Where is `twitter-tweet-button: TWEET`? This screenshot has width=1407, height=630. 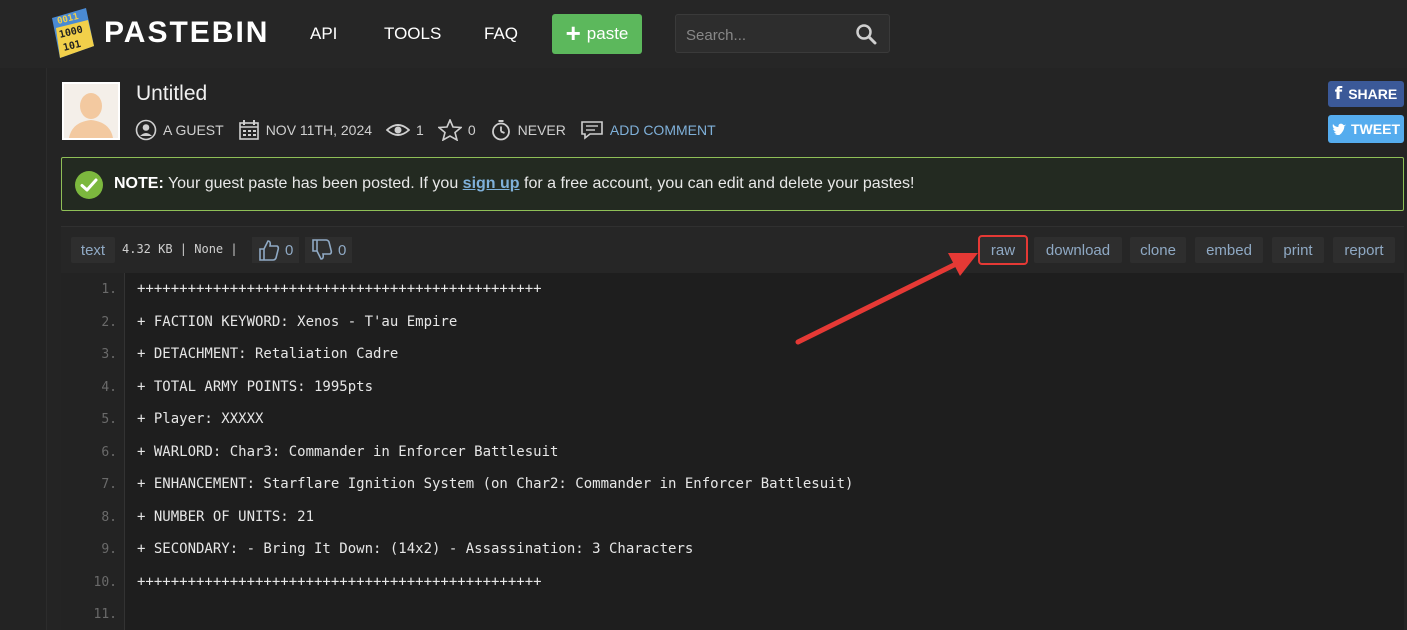
twitter-tweet-button: TWEET is located at coordinates (1366, 129).